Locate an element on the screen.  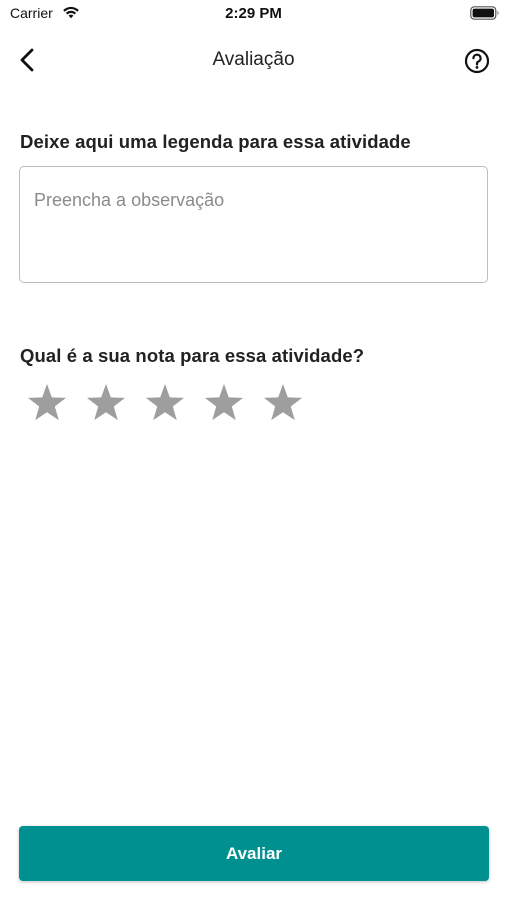
nav-bar: Avaliação is located at coordinates (253, 60).